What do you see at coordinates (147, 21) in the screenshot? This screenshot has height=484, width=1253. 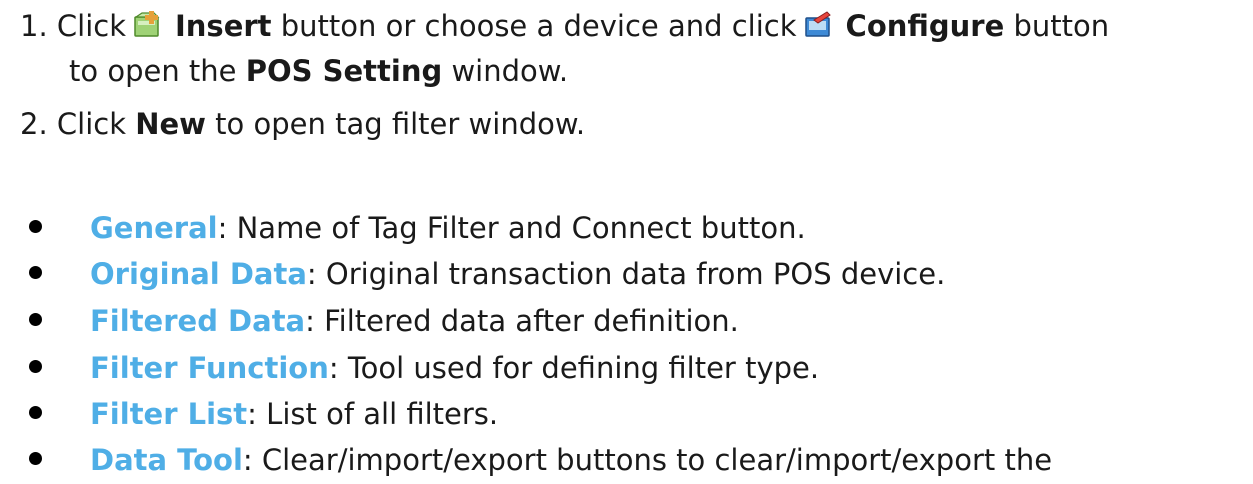 I see `insert-device-icon` at bounding box center [147, 21].